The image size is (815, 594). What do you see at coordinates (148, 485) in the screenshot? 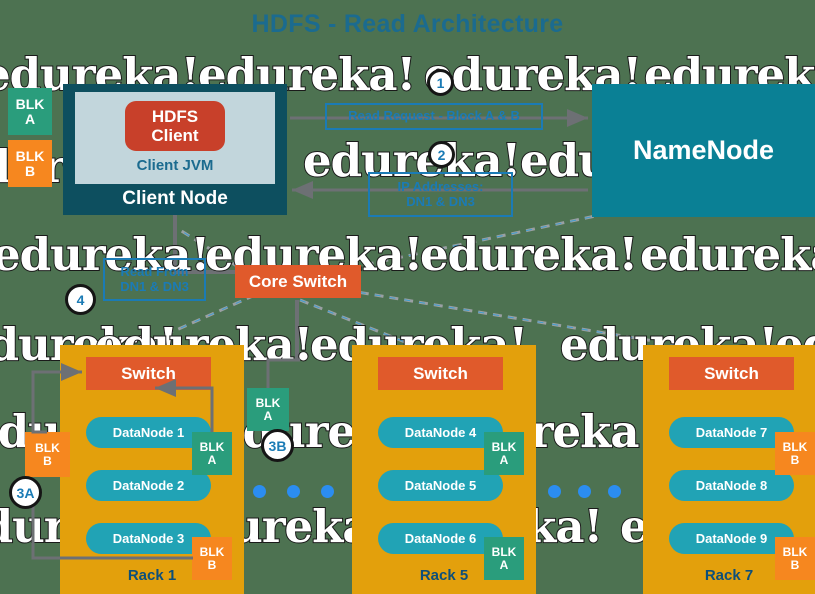
I see `datanode-label: DataNode 2` at bounding box center [148, 485].